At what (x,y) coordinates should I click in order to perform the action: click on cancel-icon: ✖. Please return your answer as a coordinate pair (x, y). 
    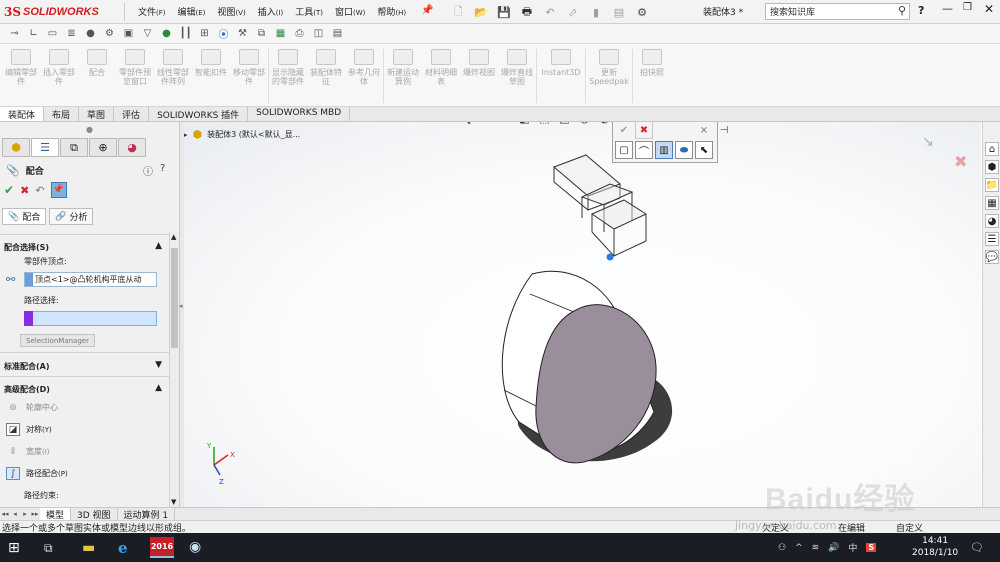
    Looking at the image, I should click on (644, 130).